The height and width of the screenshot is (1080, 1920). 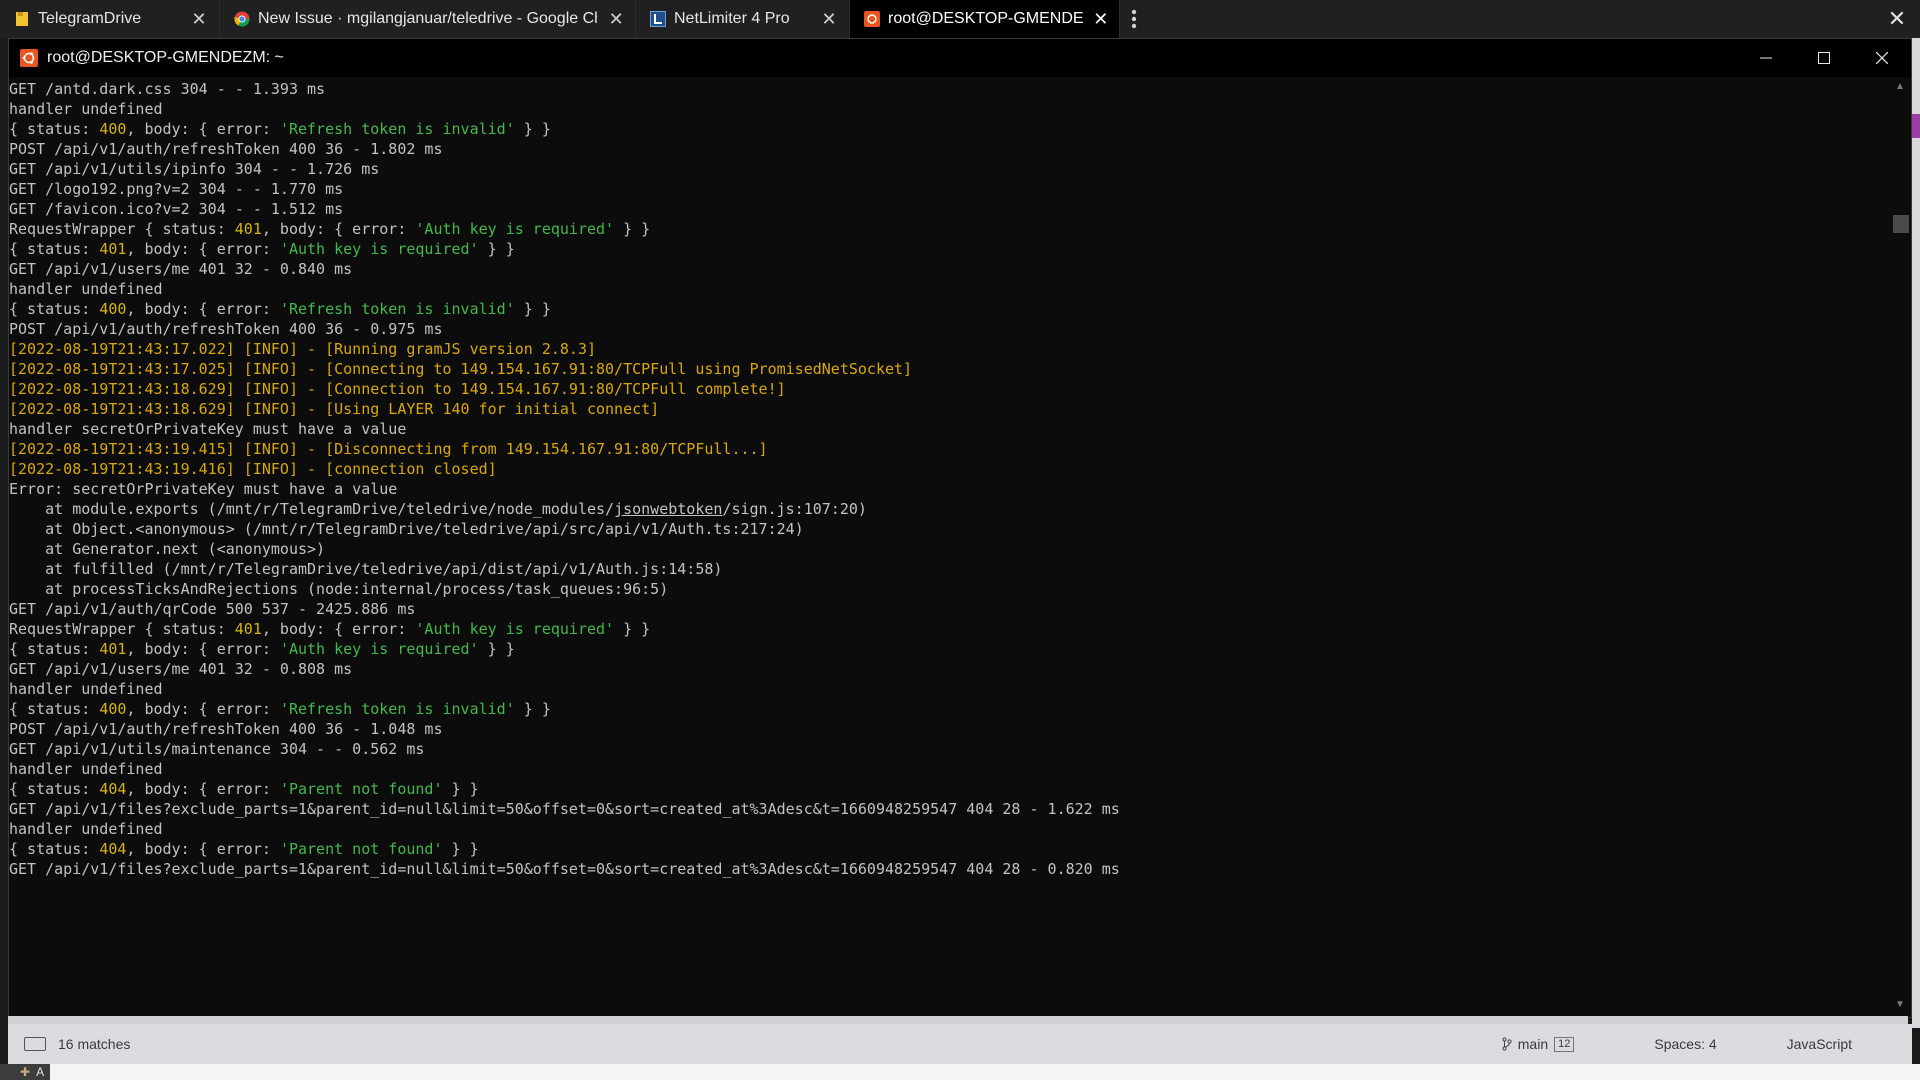 I want to click on tab-label: root@DESKTOP-GMENDEZM: ~, so click(x=985, y=18).